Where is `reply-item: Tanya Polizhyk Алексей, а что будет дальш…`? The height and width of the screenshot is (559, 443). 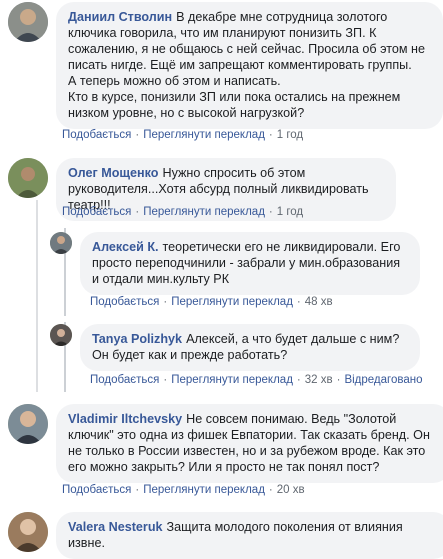
reply-item: Tanya Polizhyk Алексей, а что будет дальш… is located at coordinates (235, 347).